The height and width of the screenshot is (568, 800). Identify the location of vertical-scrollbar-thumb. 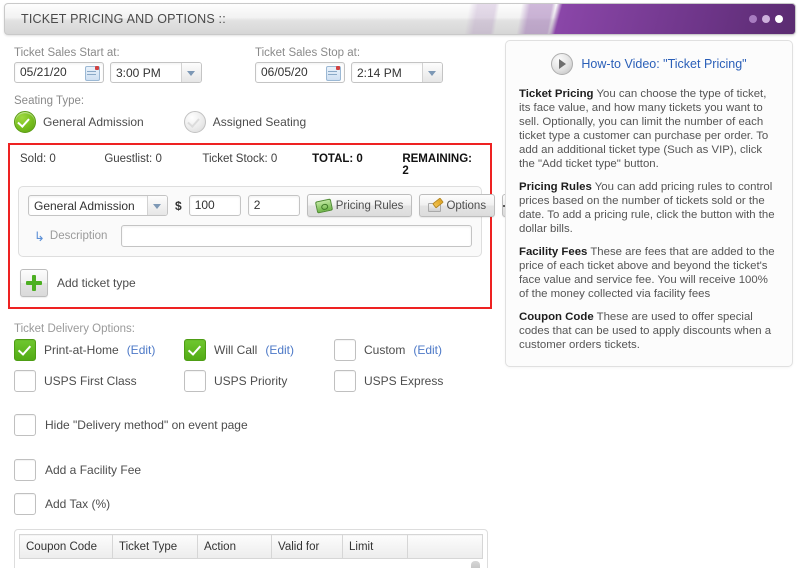
(475, 564).